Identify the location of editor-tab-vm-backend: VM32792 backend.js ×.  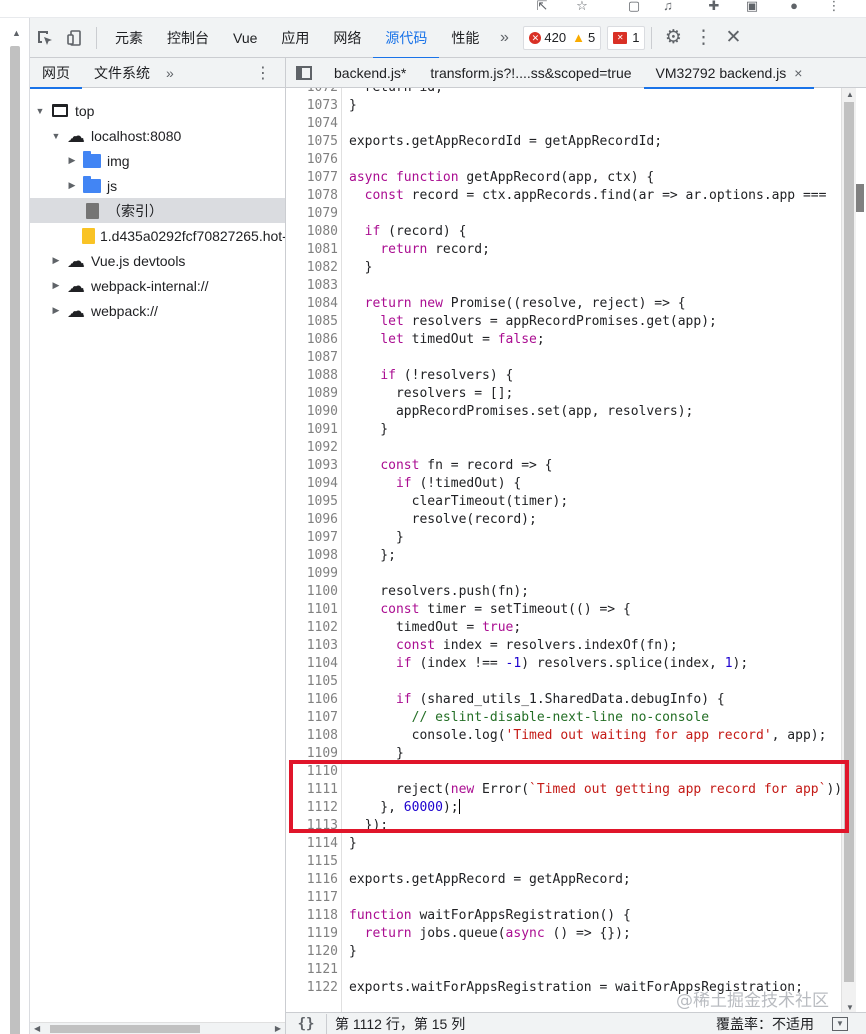
(729, 73).